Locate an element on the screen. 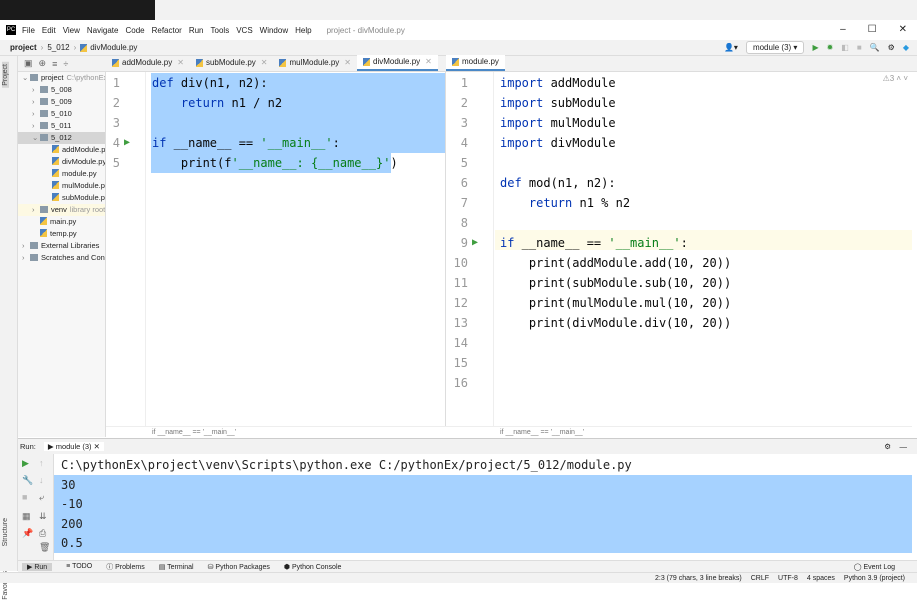 Image resolution: width=917 pixels, height=600 pixels. structure-tool-tab: Structure is located at coordinates (5, 532).